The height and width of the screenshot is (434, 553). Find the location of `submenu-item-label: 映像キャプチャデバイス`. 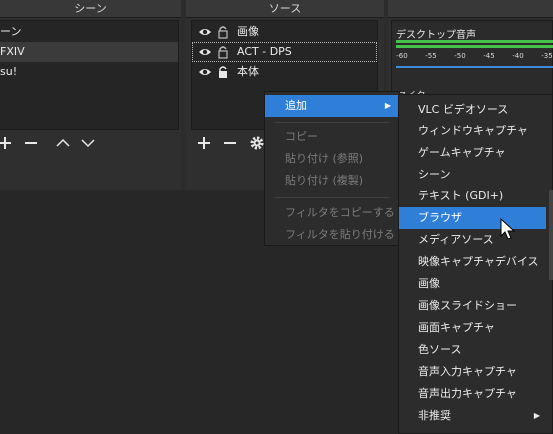

submenu-item-label: 映像キャプチャデバイス is located at coordinates (478, 261).